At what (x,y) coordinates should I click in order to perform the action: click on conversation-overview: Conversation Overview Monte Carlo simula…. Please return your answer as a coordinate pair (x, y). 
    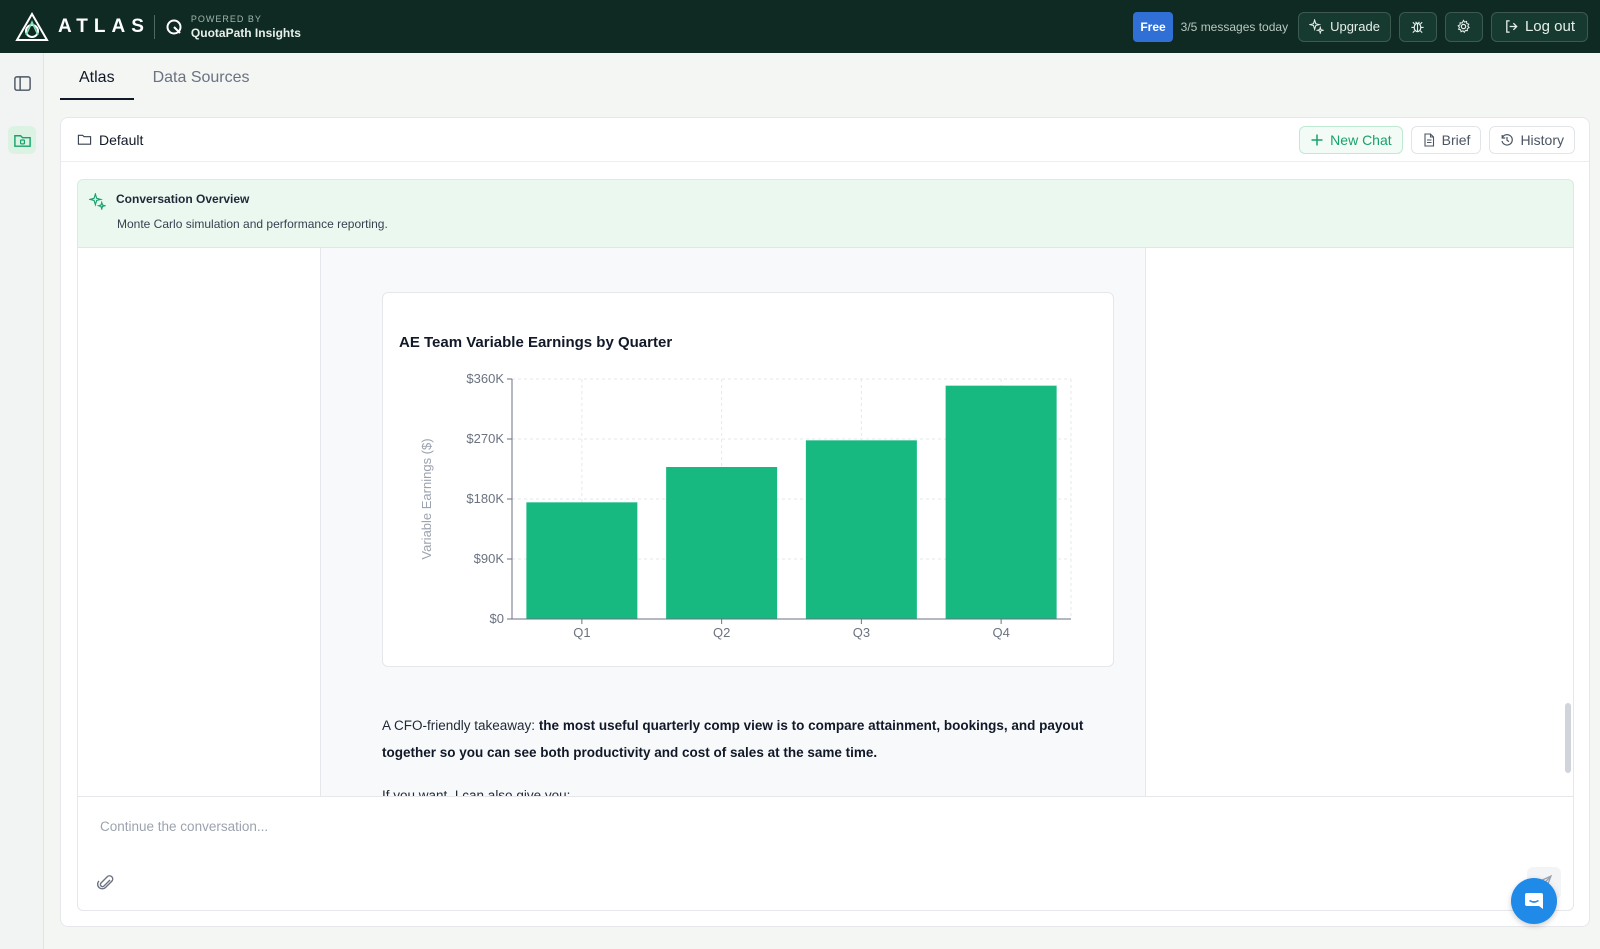
    Looking at the image, I should click on (825, 213).